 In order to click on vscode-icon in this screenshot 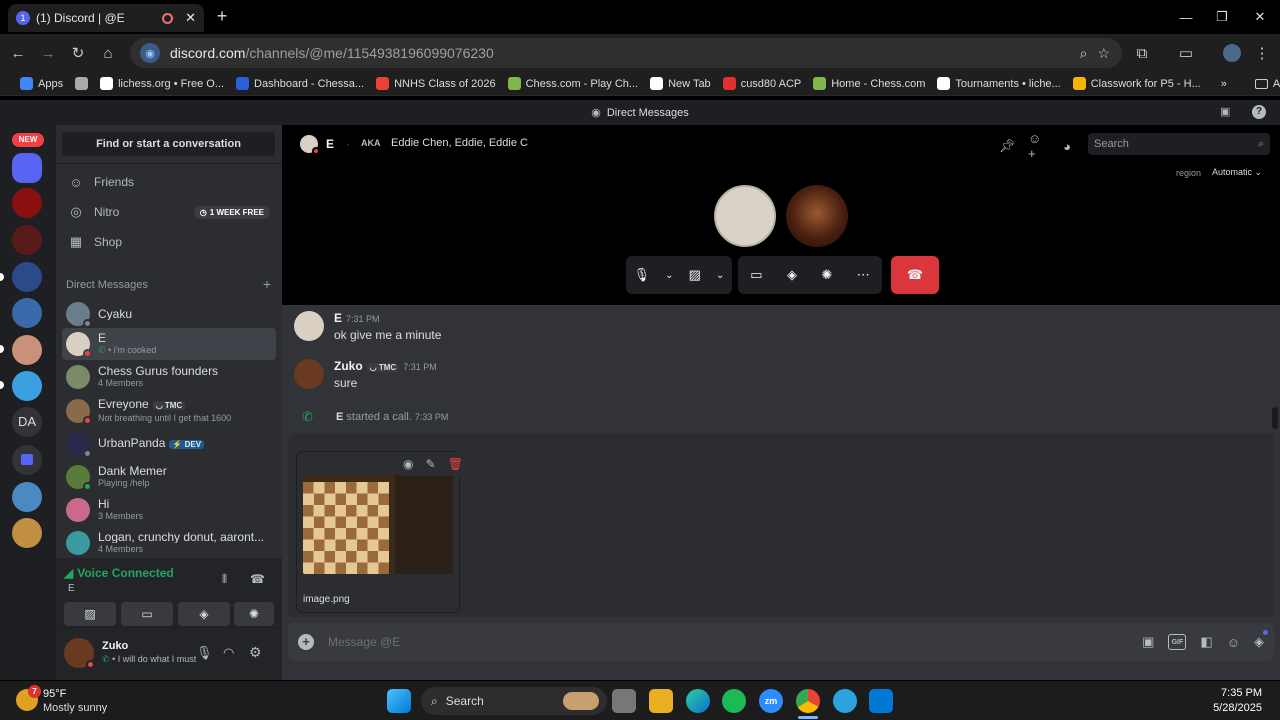, I will do `click(881, 701)`.